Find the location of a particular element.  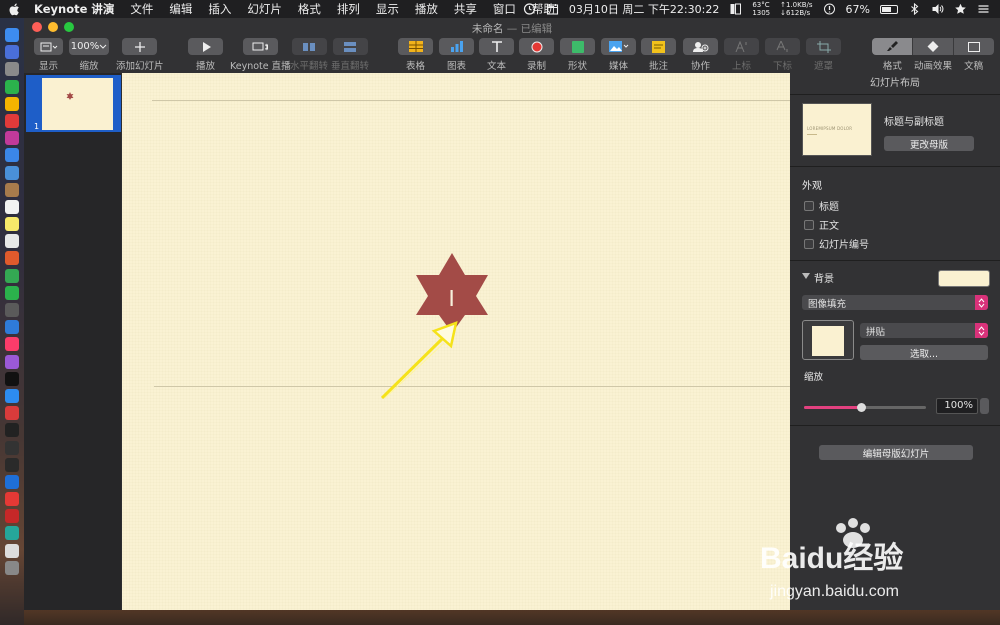

zoom-select: 100% is located at coordinates (89, 46).